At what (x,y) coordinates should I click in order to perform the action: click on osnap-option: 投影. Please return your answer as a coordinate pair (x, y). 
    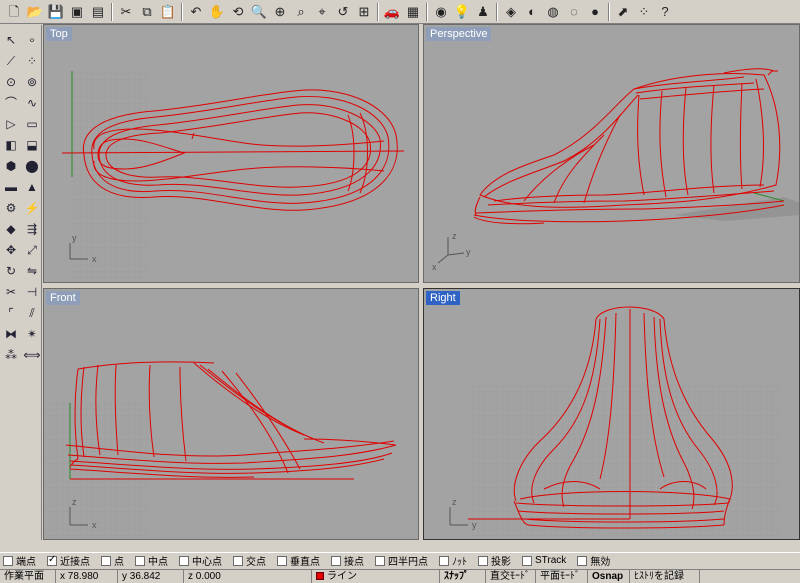
    Looking at the image, I should click on (494, 560).